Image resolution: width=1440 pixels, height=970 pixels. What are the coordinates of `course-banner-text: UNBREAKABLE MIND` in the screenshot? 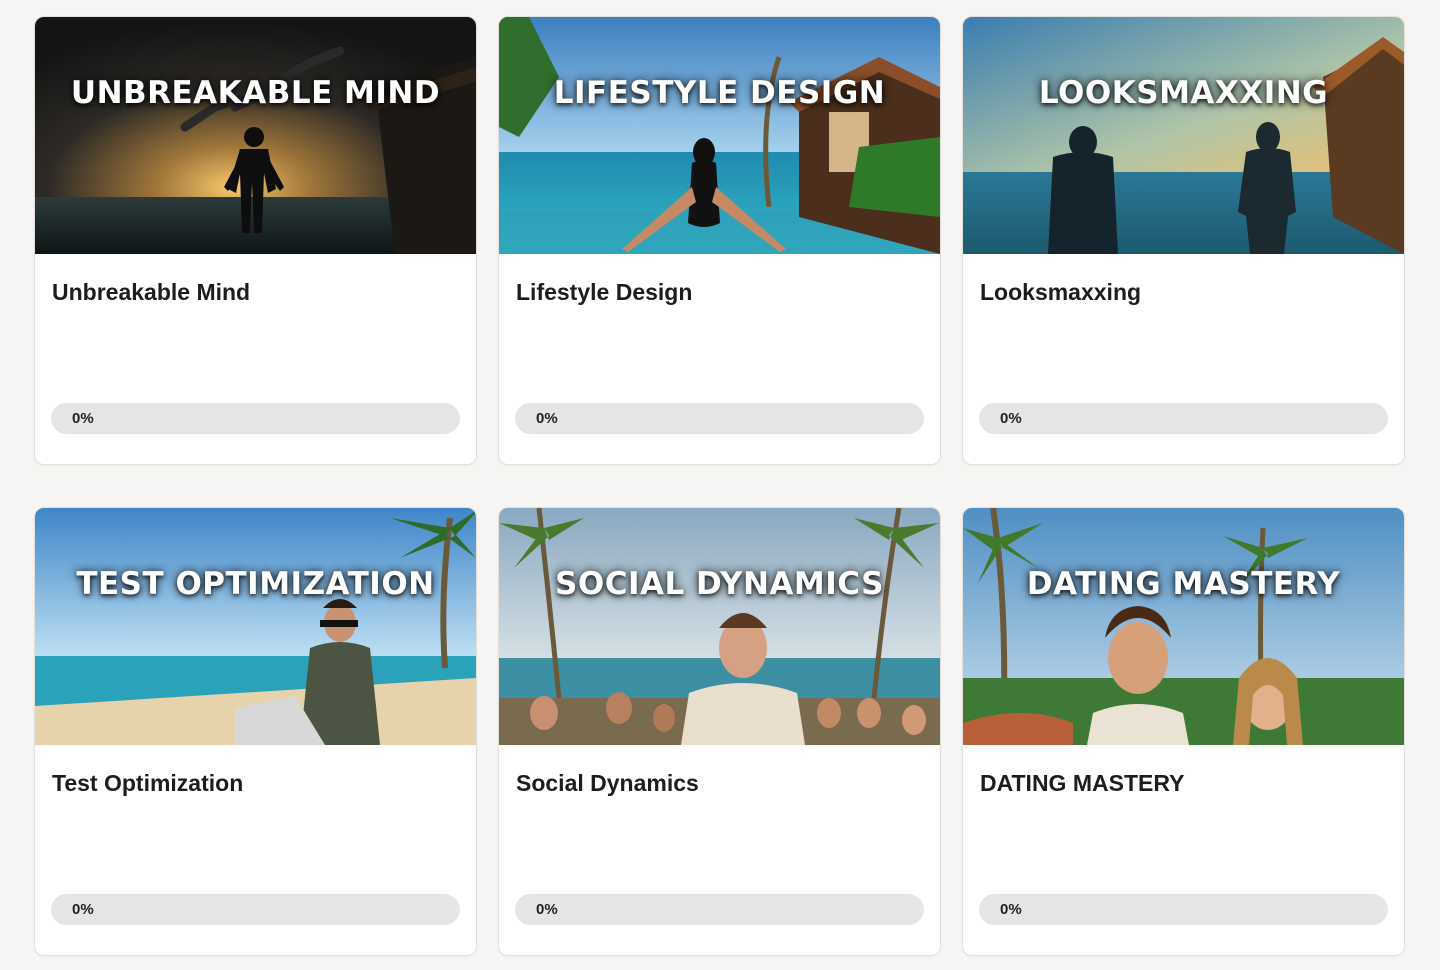 It's located at (255, 93).